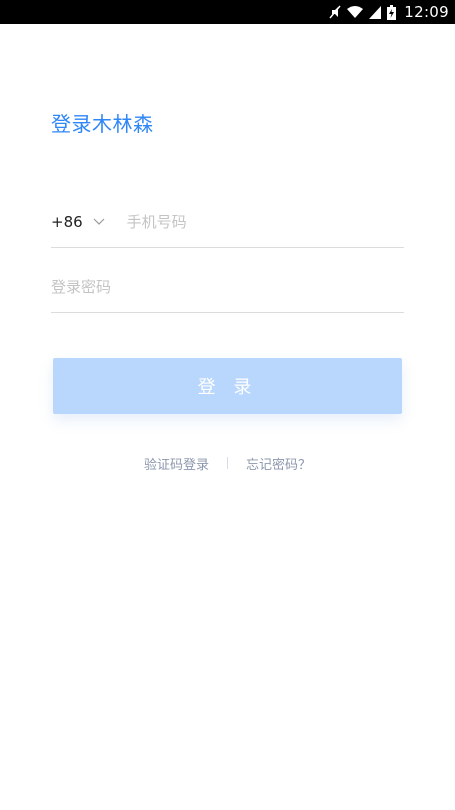 The height and width of the screenshot is (810, 455). What do you see at coordinates (335, 12) in the screenshot?
I see `mute-icon` at bounding box center [335, 12].